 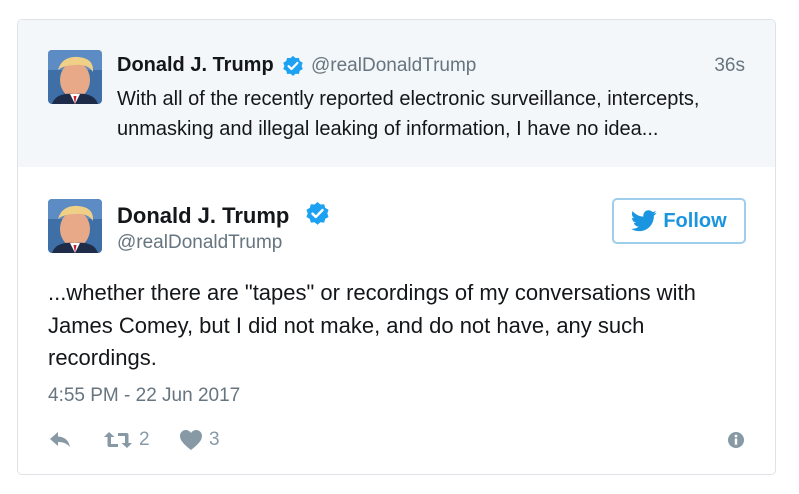 I want to click on reply-icon, so click(x=60, y=440).